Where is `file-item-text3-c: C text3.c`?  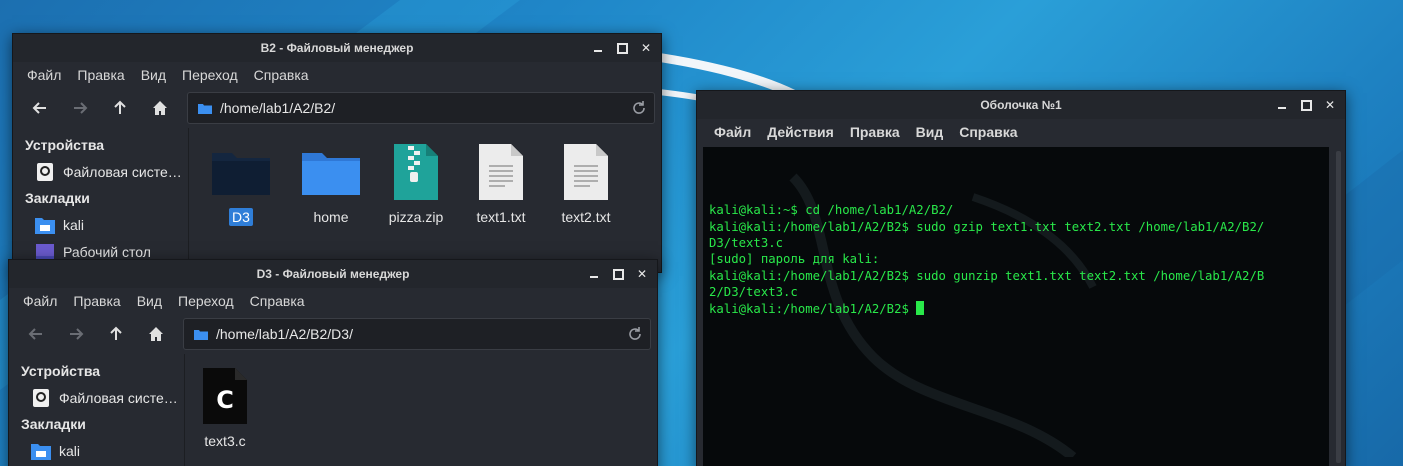
file-item-text3-c: C text3.c is located at coordinates (225, 408).